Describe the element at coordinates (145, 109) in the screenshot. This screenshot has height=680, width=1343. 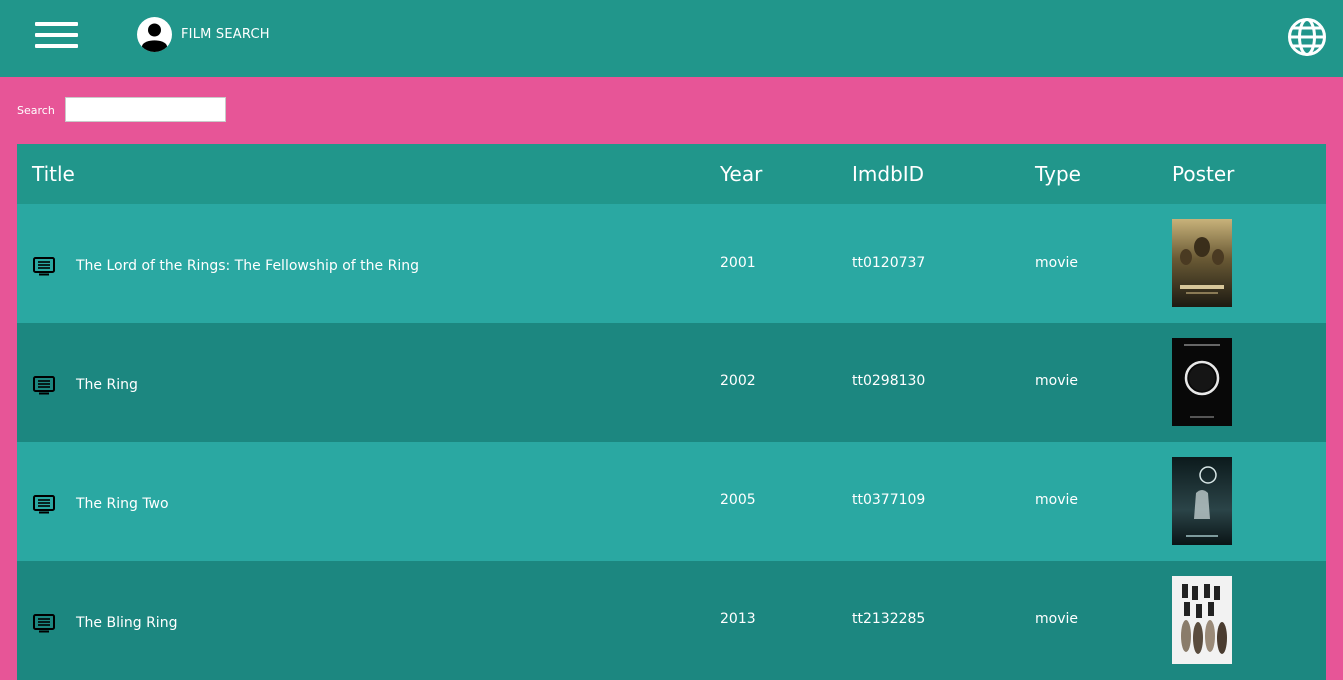
I see `search-input` at that location.